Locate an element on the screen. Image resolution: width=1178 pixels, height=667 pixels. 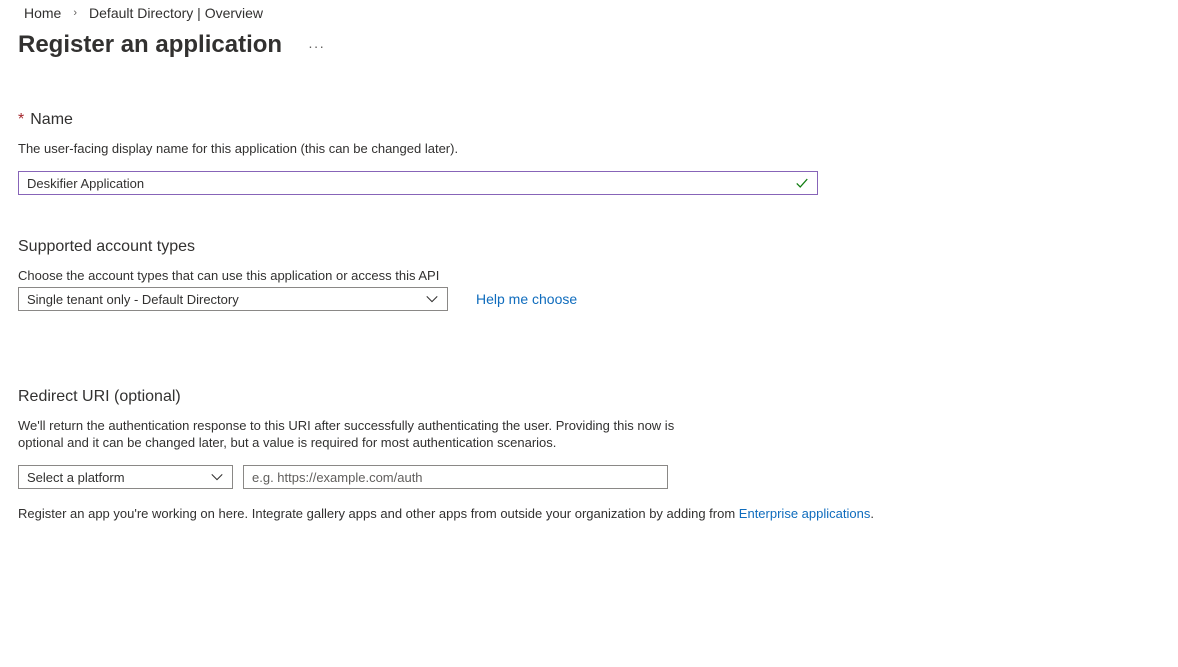
name-label: * Name is located at coordinates (45, 120).